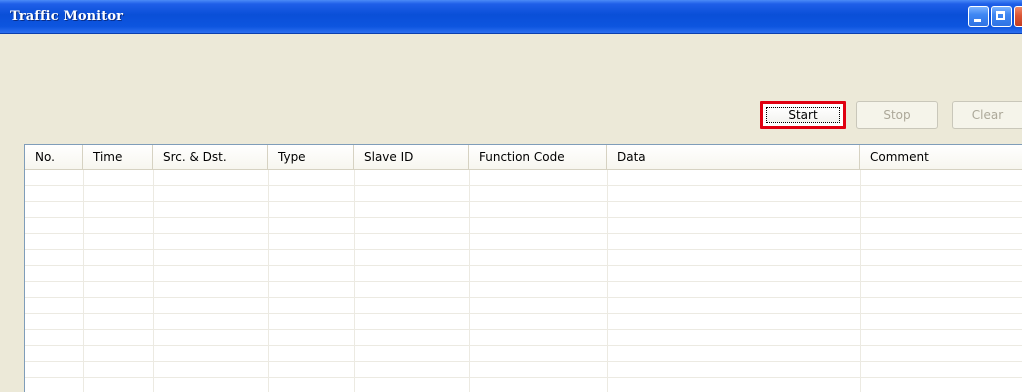 This screenshot has height=392, width=1022. I want to click on column-data: Data, so click(733, 157).